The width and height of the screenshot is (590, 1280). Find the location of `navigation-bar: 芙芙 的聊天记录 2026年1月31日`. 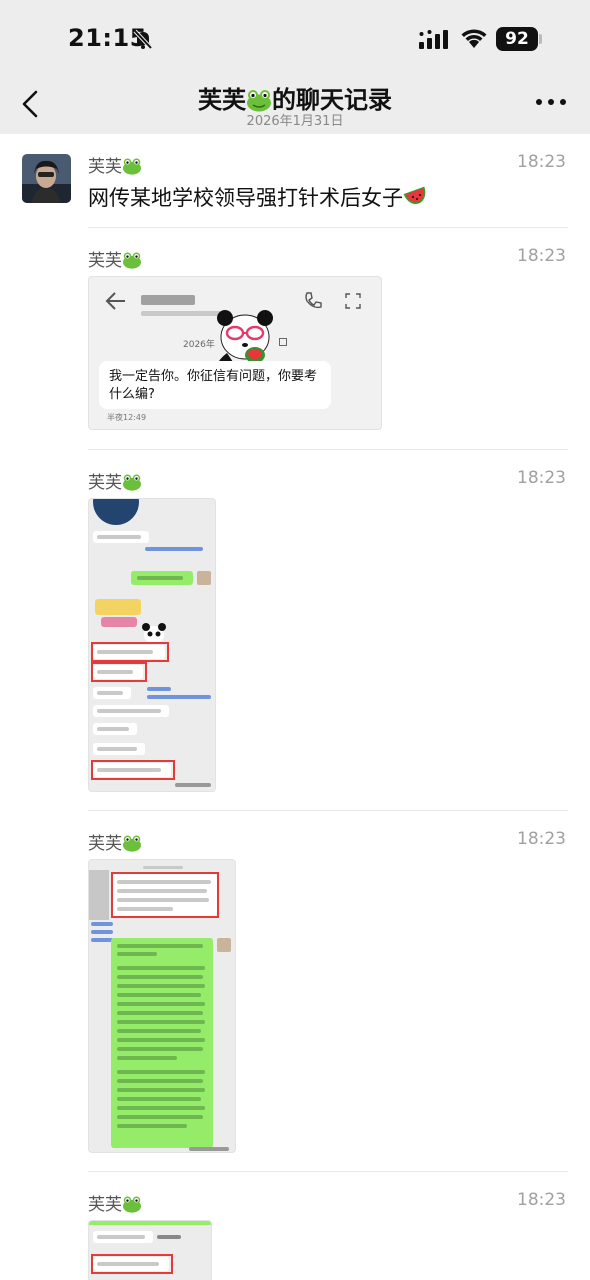

navigation-bar: 芙芙 的聊天记录 2026年1月31日 is located at coordinates (295, 107).